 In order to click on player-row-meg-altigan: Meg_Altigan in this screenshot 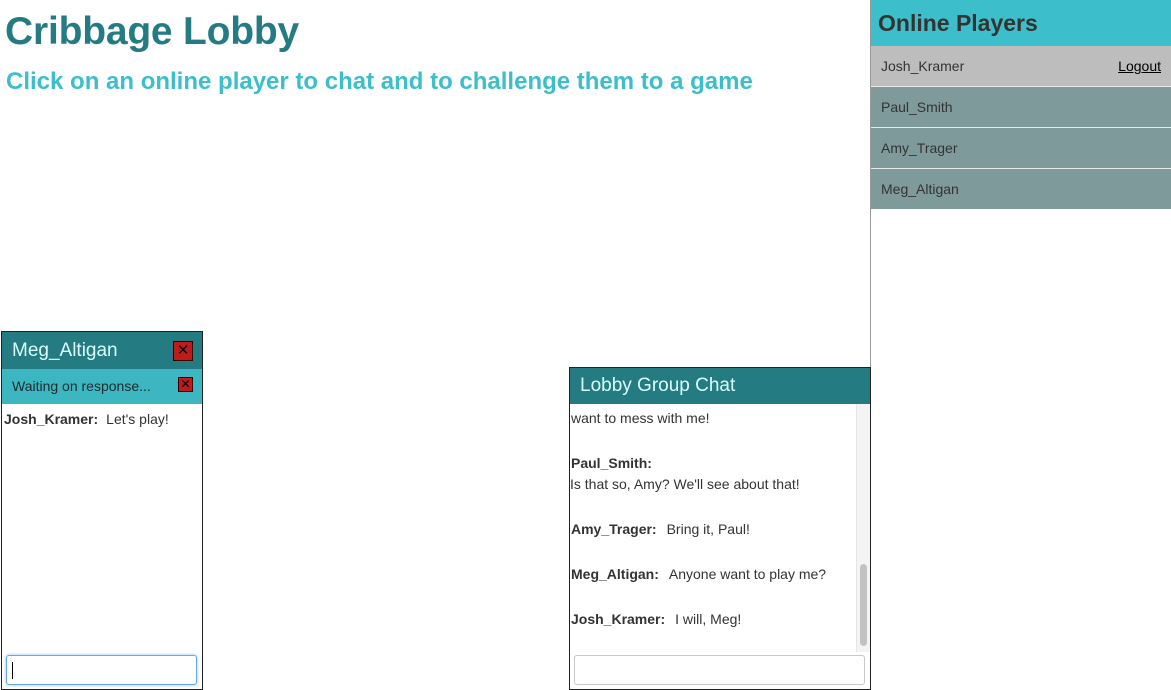, I will do `click(1021, 188)`.